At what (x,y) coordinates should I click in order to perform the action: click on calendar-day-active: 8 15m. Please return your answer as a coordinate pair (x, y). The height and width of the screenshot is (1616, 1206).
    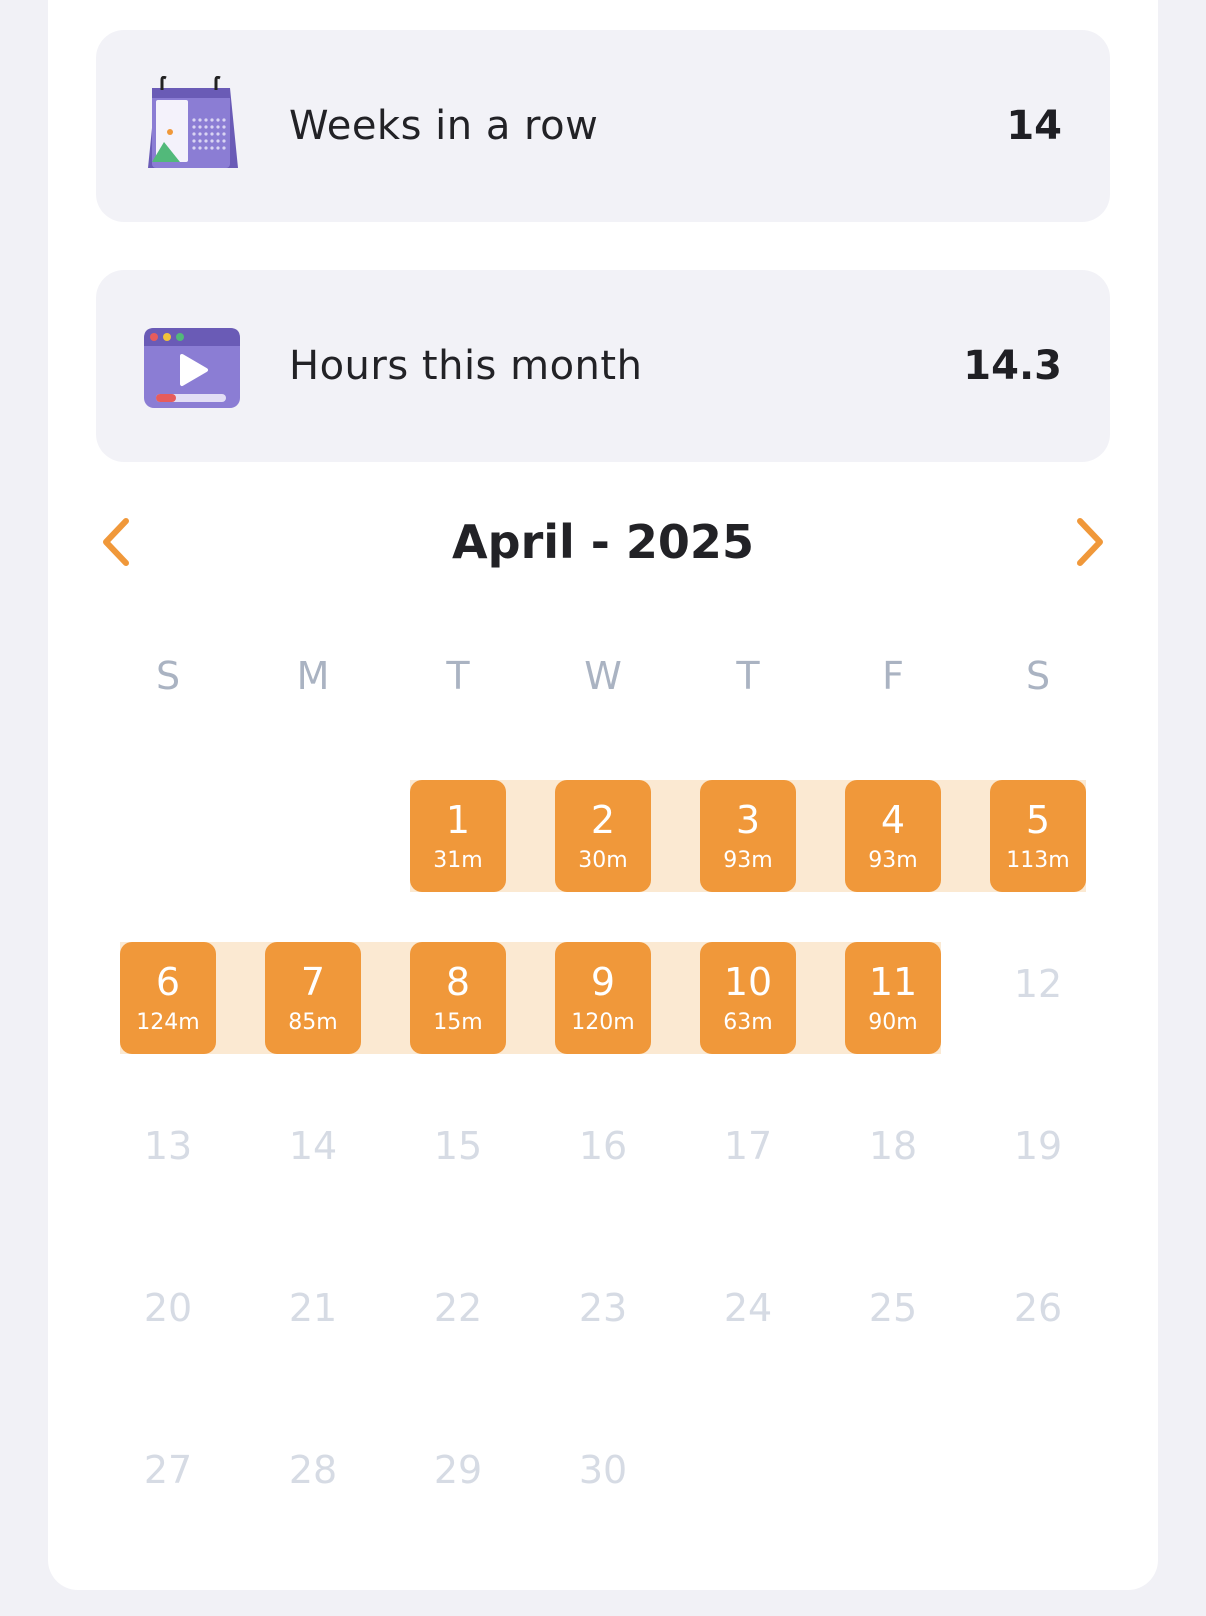
    Looking at the image, I should click on (458, 998).